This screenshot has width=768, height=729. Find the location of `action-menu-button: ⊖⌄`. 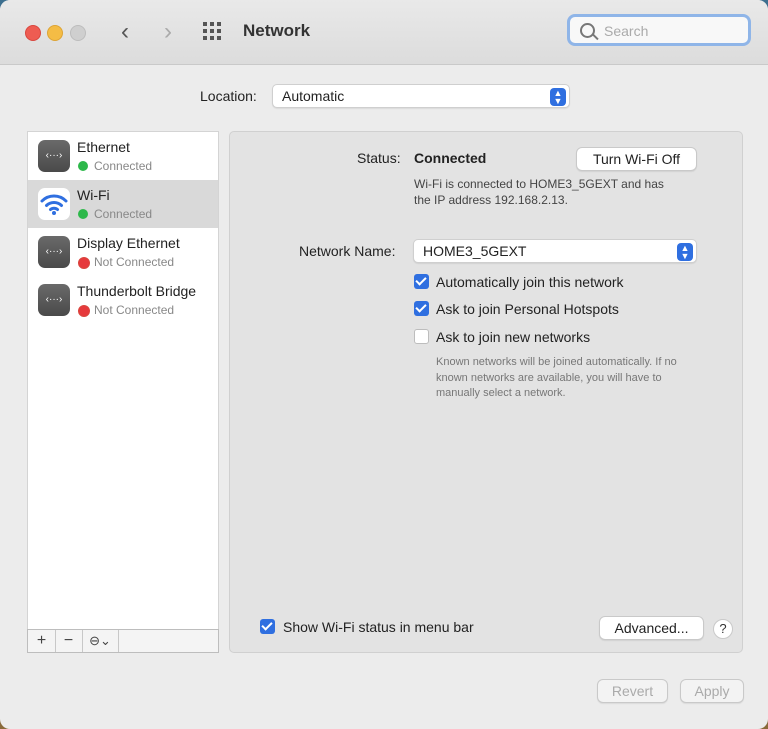

action-menu-button: ⊖⌄ is located at coordinates (100, 641).